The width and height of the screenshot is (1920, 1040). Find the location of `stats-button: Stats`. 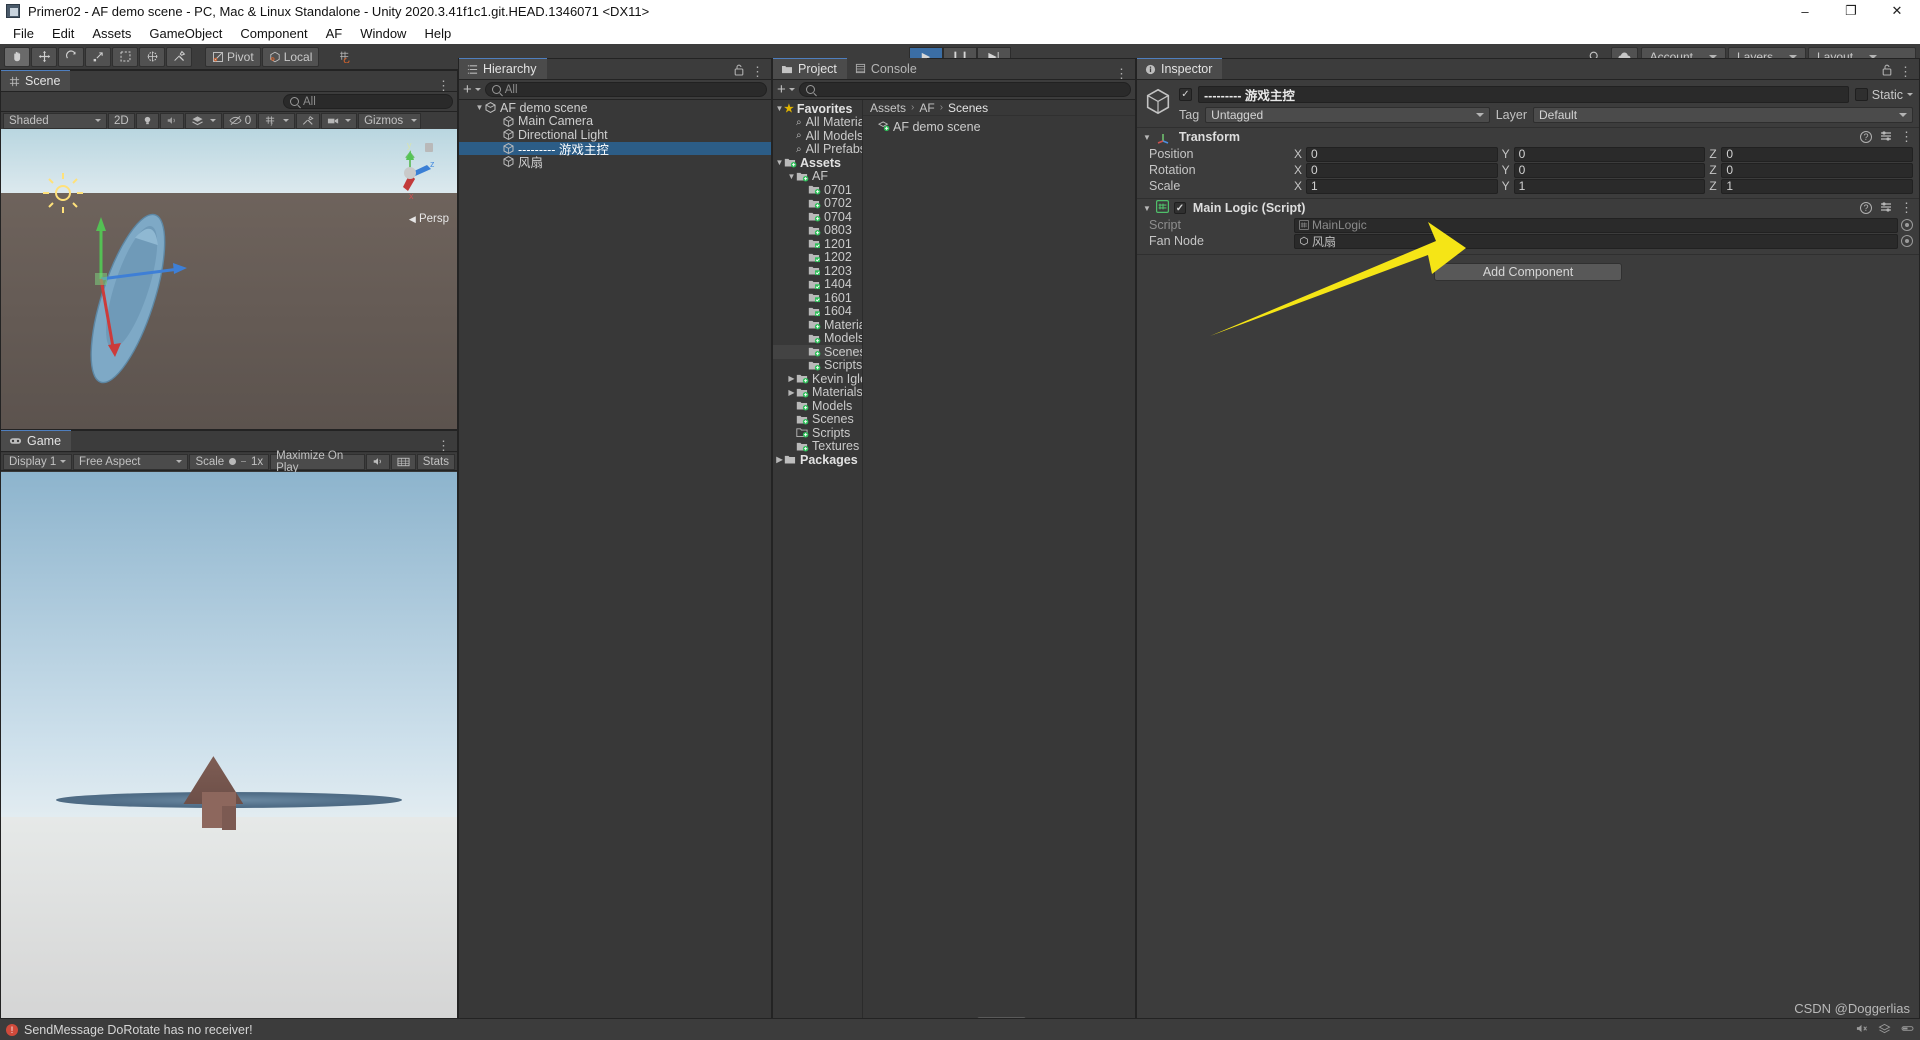

stats-button: Stats is located at coordinates (435, 461).